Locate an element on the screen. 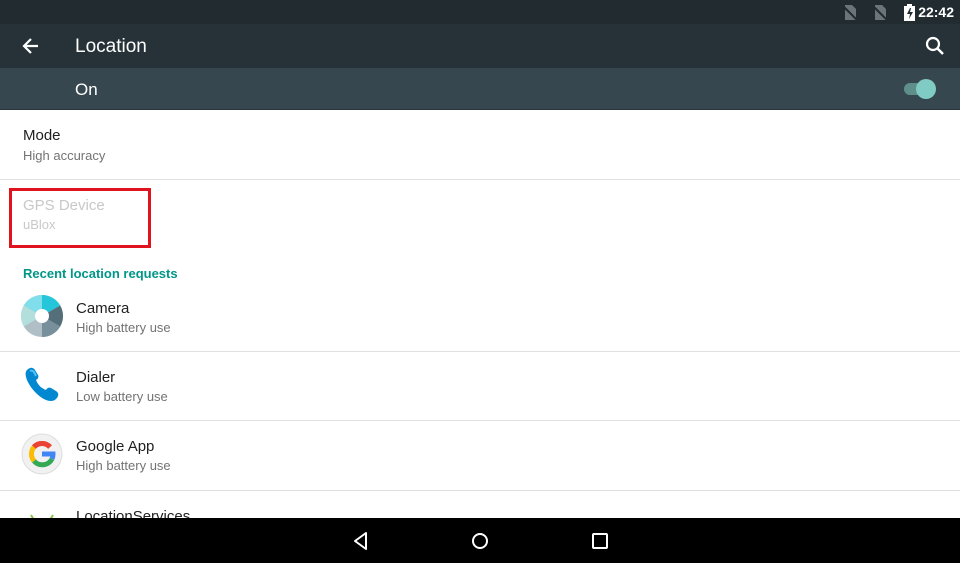 This screenshot has width=960, height=563. battery-charging-icon is located at coordinates (909, 12).